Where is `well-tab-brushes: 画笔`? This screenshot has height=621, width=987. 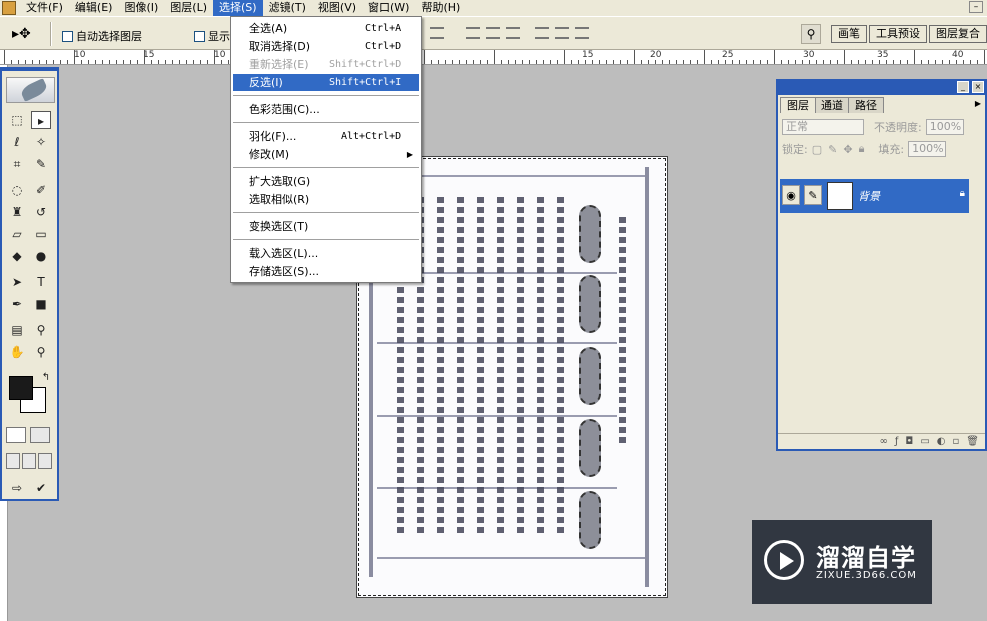 well-tab-brushes: 画笔 is located at coordinates (849, 34).